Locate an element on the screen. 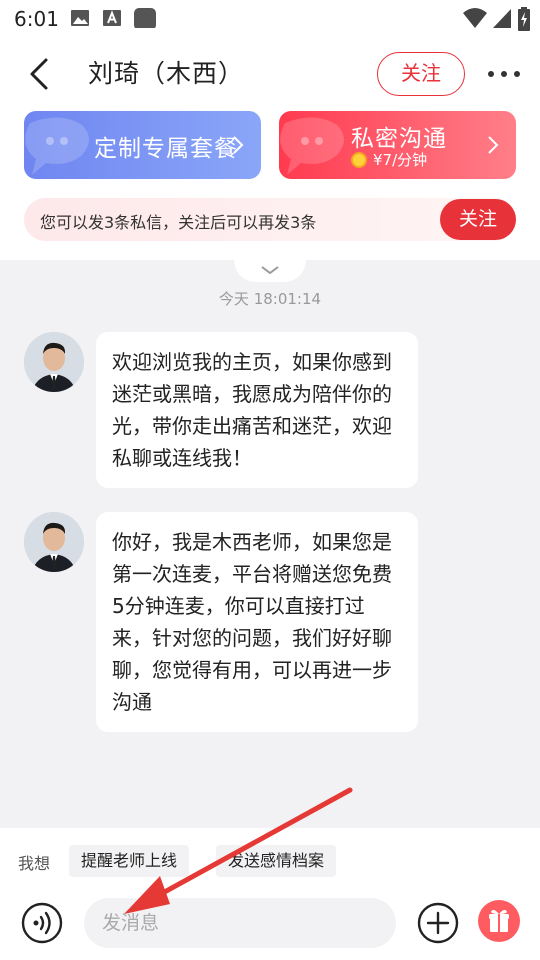 This screenshot has height=960, width=540. more-options-icon is located at coordinates (504, 74).